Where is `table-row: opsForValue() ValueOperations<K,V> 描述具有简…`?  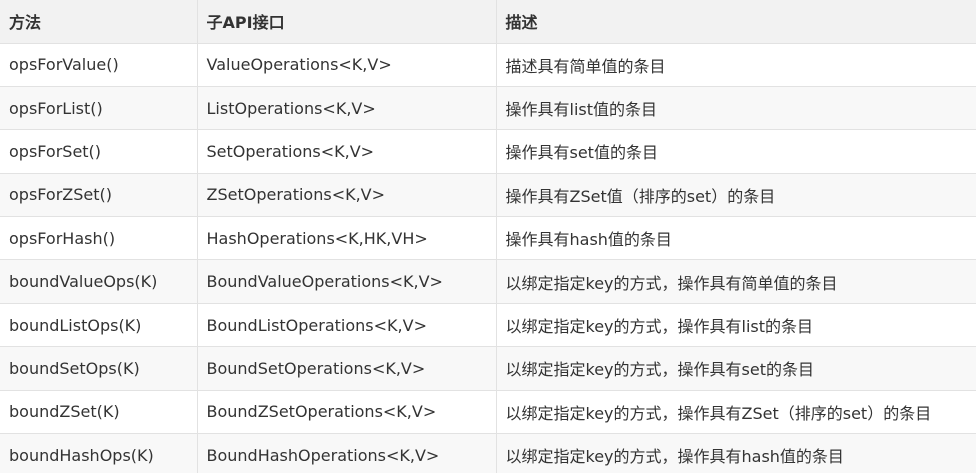 table-row: opsForValue() ValueOperations<K,V> 描述具有简… is located at coordinates (488, 65).